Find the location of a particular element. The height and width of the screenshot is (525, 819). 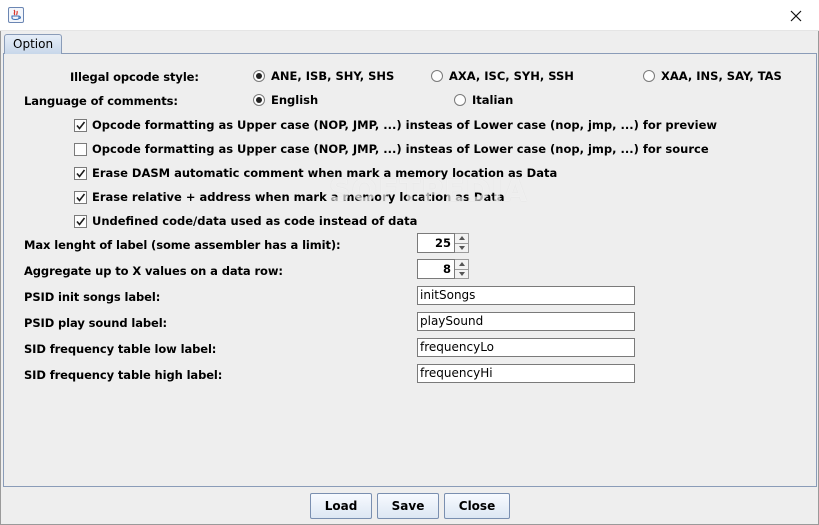

psid-play-sound-label: PSID play sound label: is located at coordinates (96, 323).